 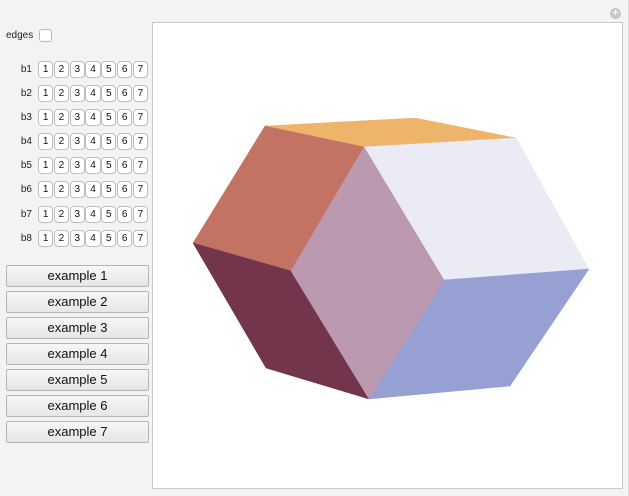 I want to click on example-button-4: example 4, so click(x=77, y=354).